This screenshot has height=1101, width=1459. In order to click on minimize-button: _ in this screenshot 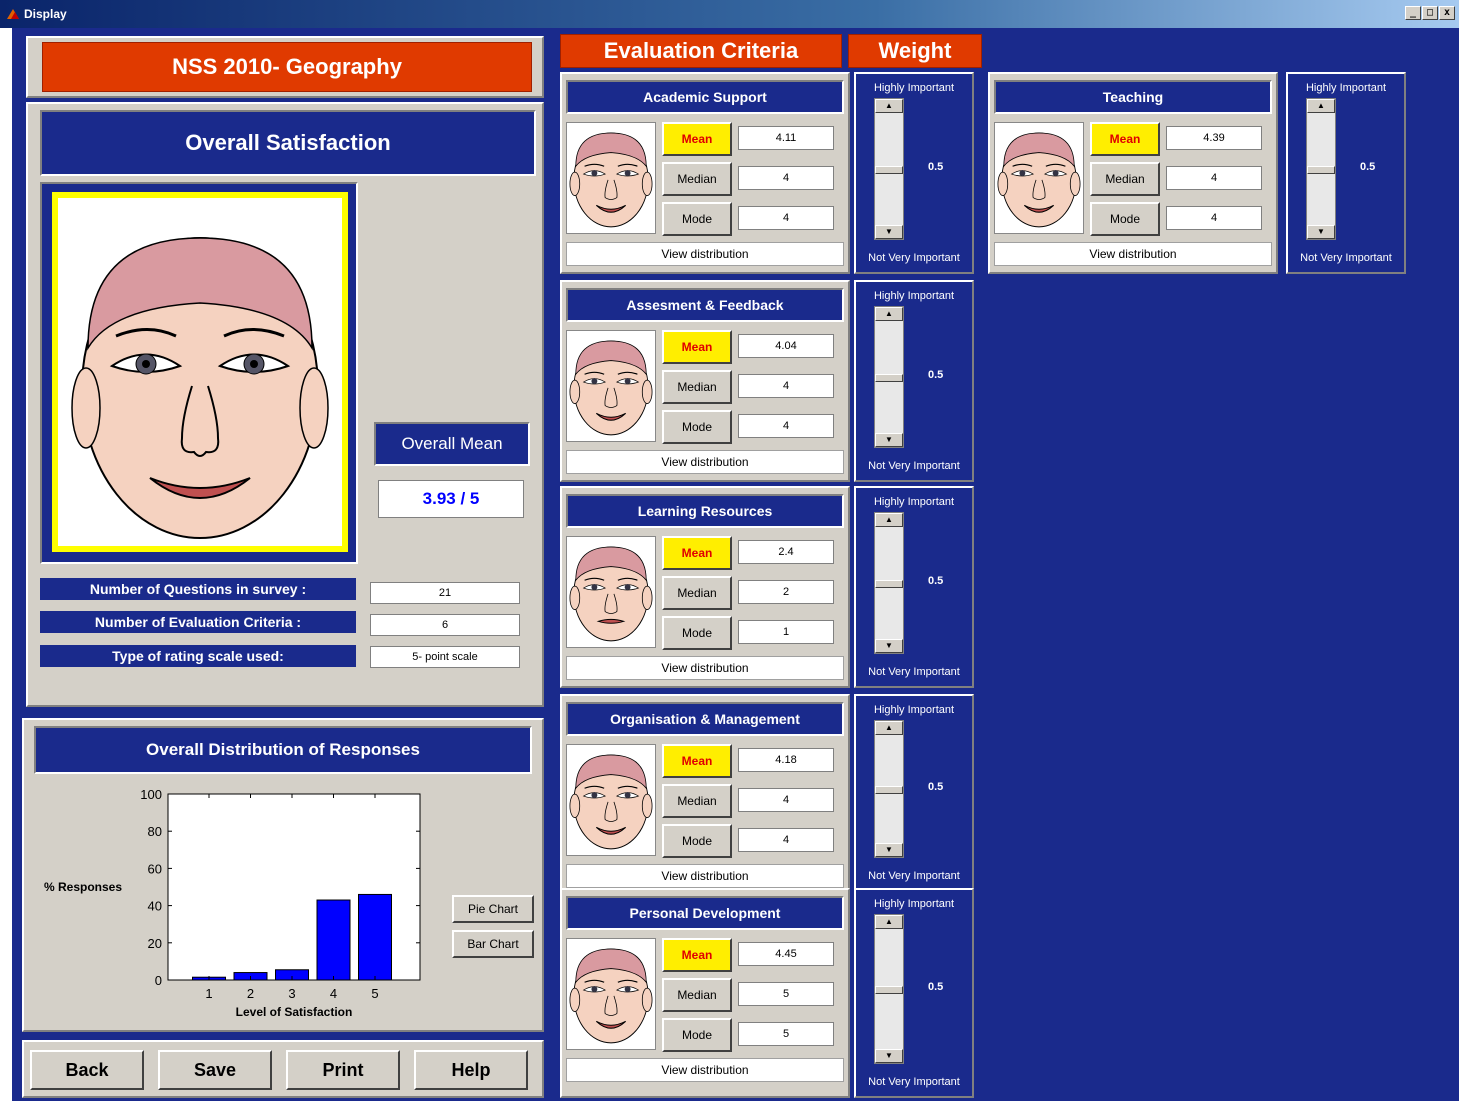, I will do `click(1413, 13)`.